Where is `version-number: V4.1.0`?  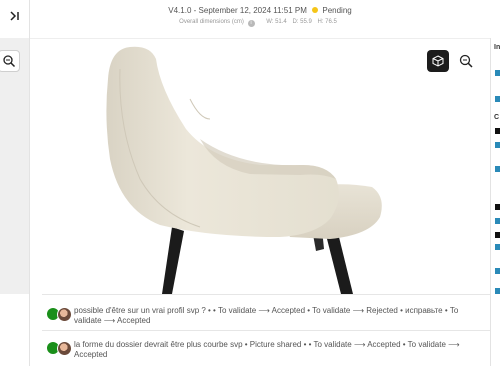
version-number: V4.1.0 is located at coordinates (180, 10).